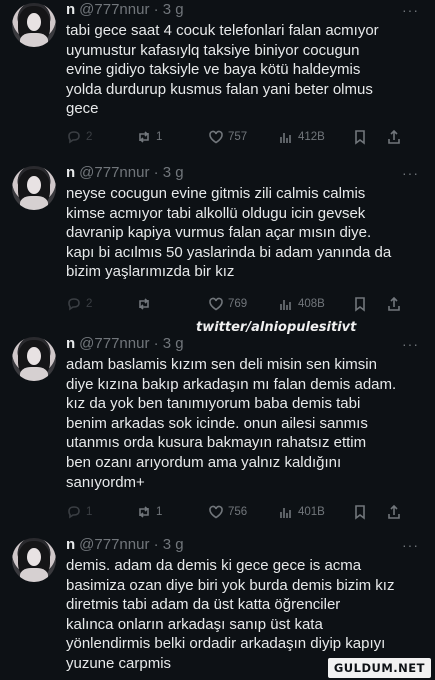  I want to click on reply-count: 1, so click(89, 512).